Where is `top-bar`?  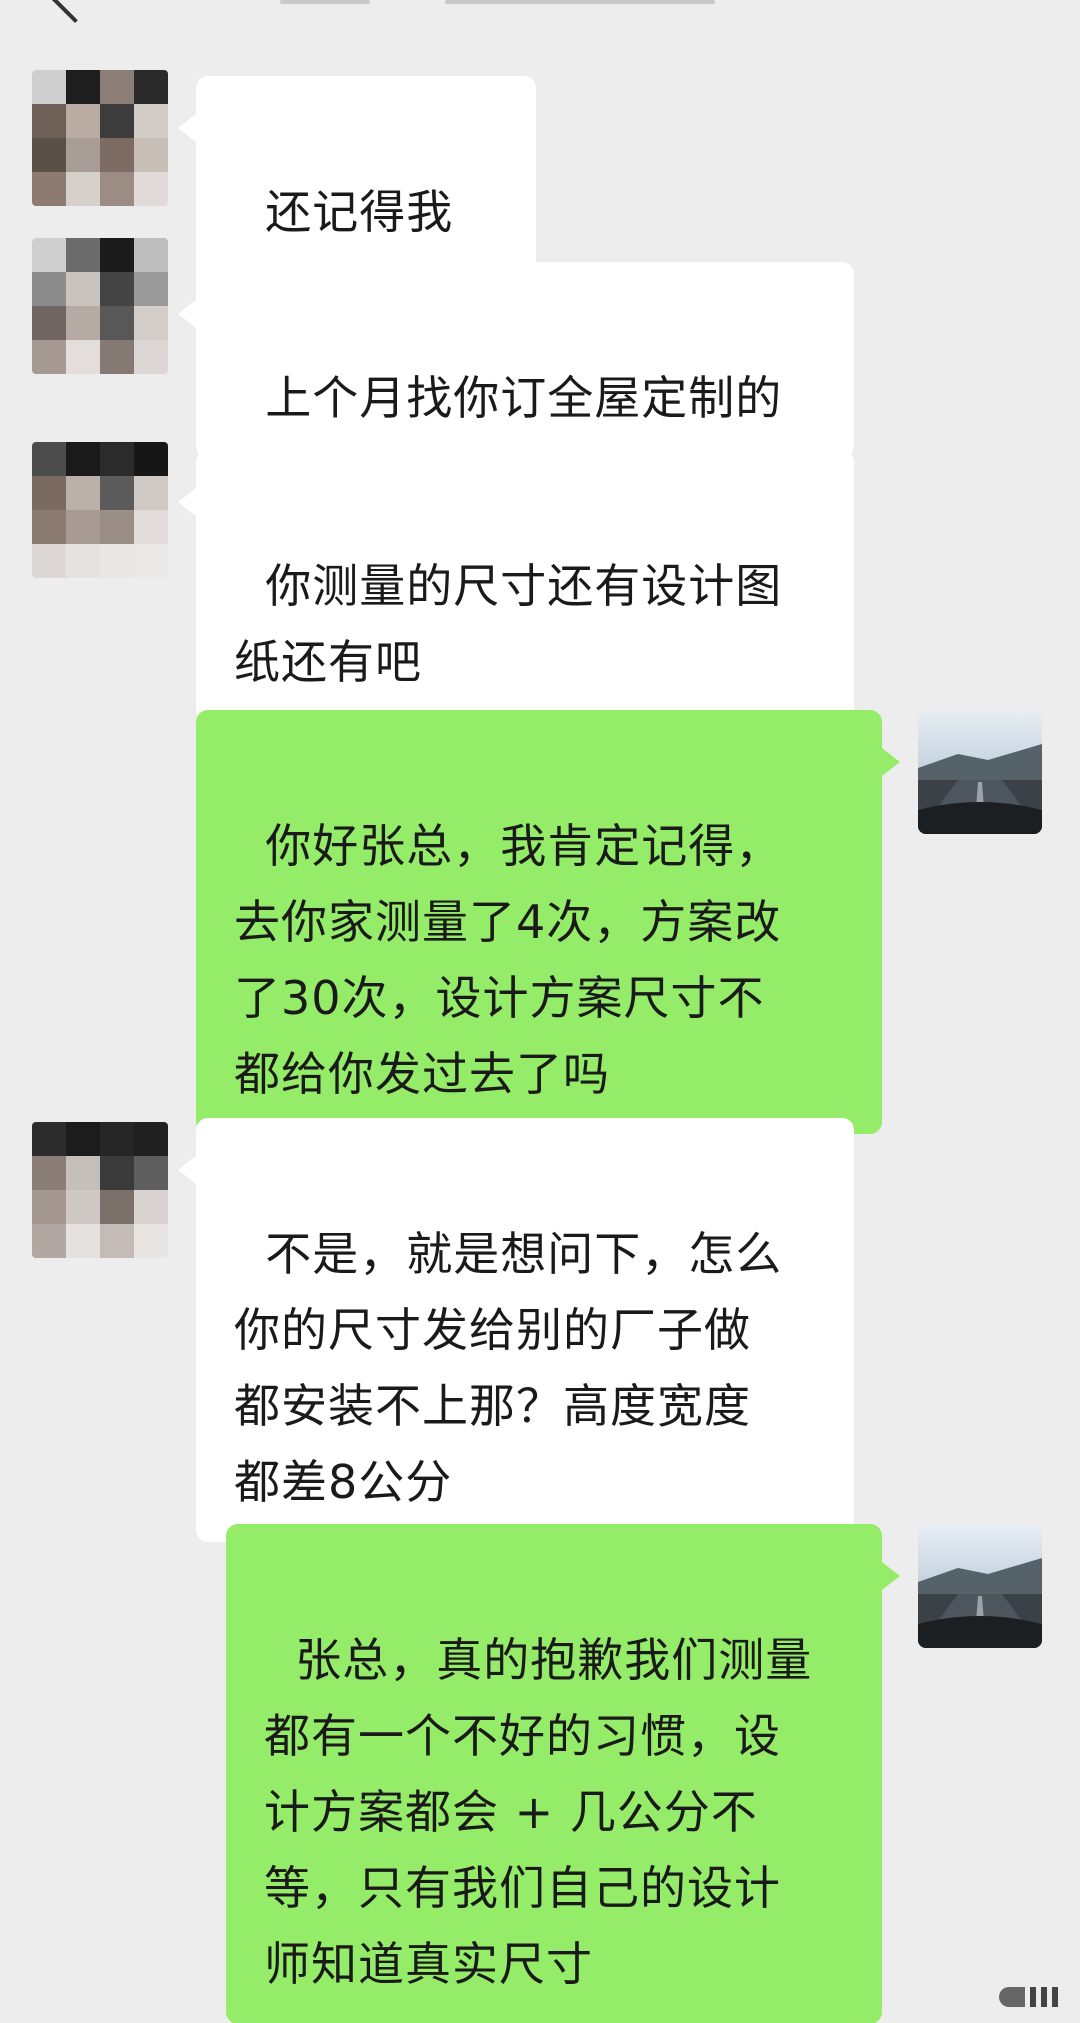
top-bar is located at coordinates (540, 12).